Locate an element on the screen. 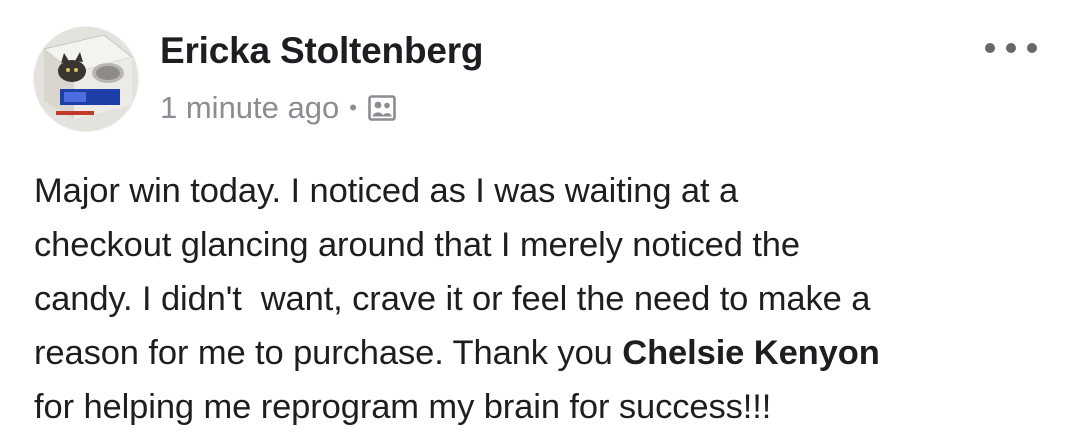 Image resolution: width=1078 pixels, height=444 pixels. mention-link: Chelsie Kenyon is located at coordinates (751, 353).